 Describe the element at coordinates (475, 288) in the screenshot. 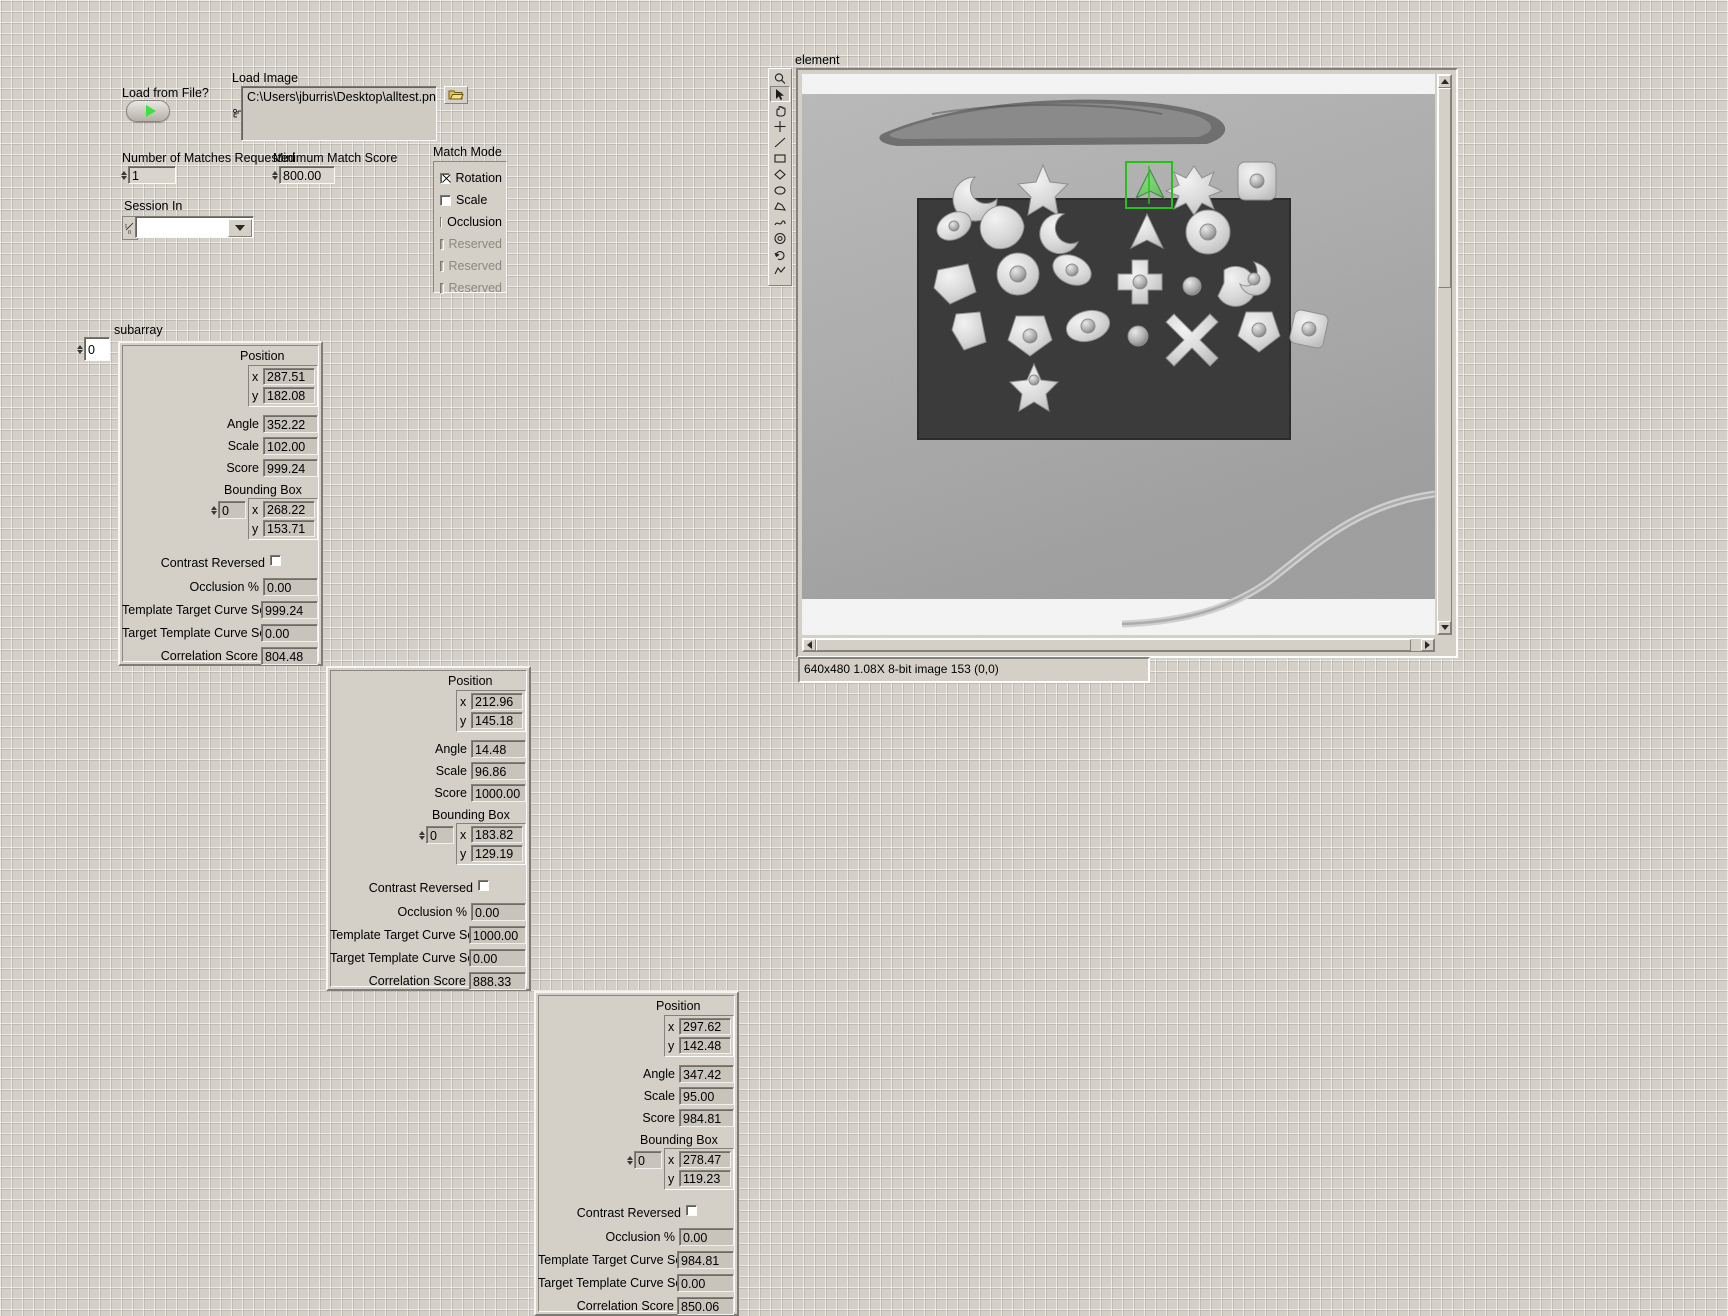

I see `match-mode-item-label: Reserved` at that location.